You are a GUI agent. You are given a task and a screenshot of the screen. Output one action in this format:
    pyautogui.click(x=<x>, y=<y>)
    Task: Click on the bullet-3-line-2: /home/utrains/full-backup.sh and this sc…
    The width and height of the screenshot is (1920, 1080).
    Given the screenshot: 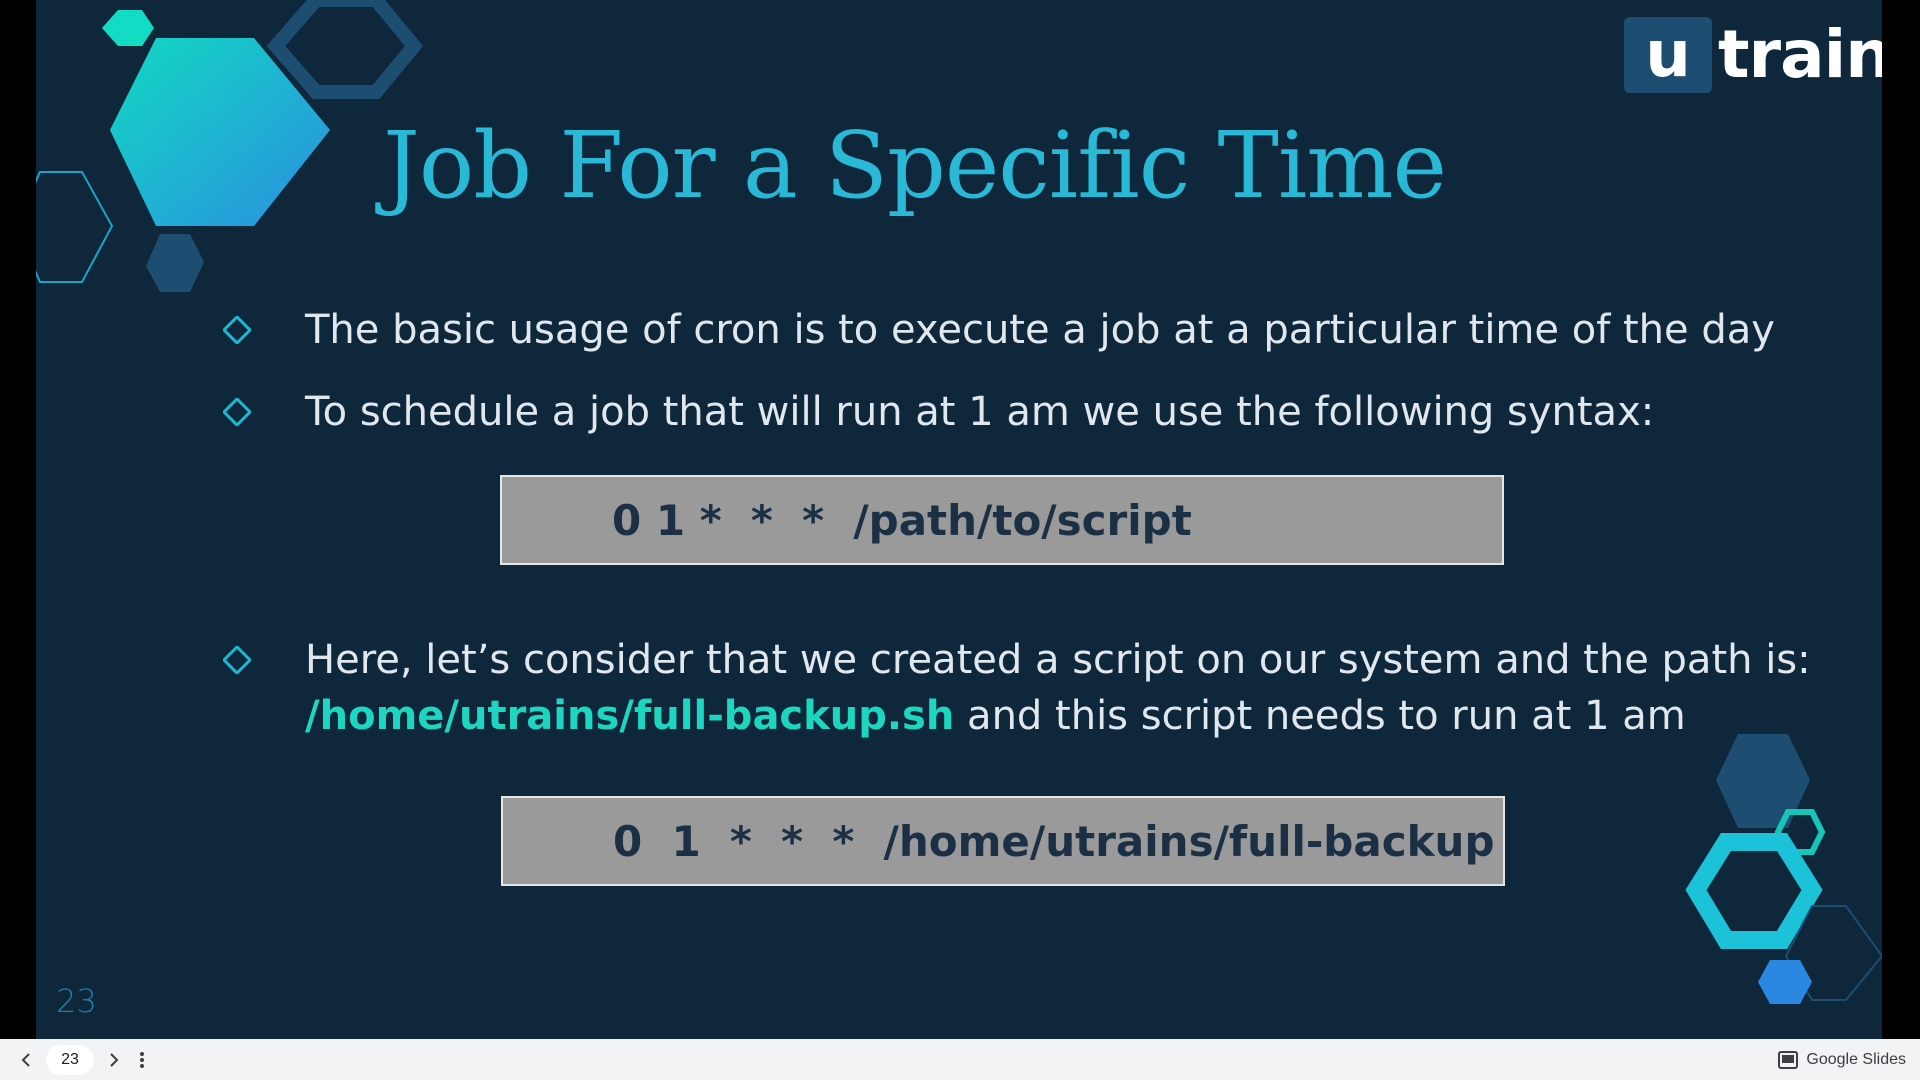 What is the action you would take?
    pyautogui.click(x=1058, y=716)
    